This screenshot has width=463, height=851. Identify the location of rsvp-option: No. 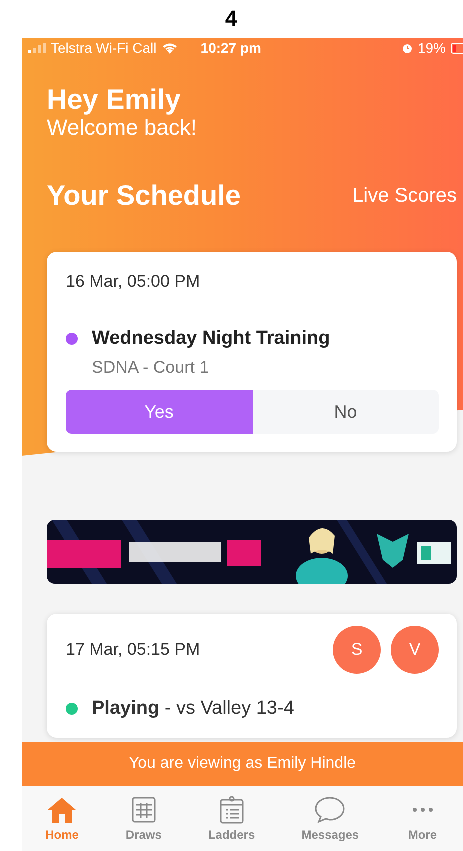
(345, 412).